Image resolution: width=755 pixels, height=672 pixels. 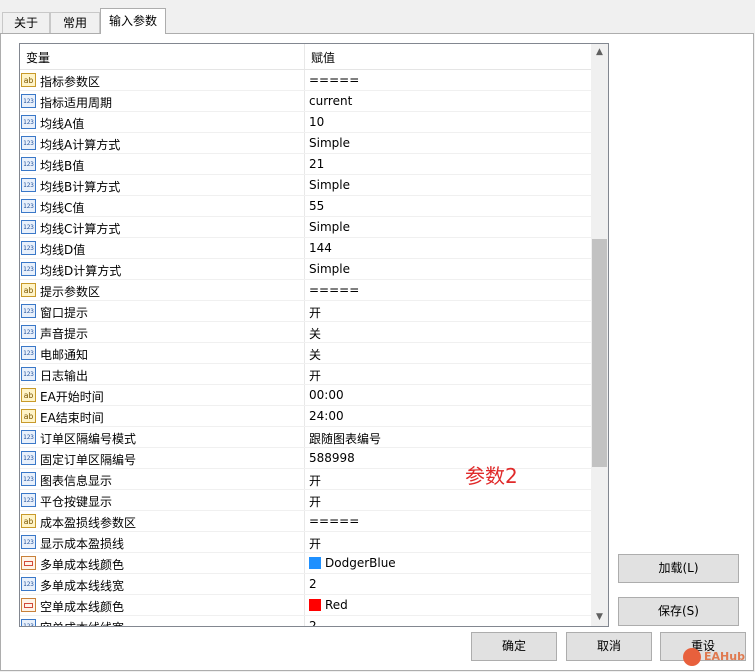 I want to click on parameter-value-text: 21, so click(x=317, y=164).